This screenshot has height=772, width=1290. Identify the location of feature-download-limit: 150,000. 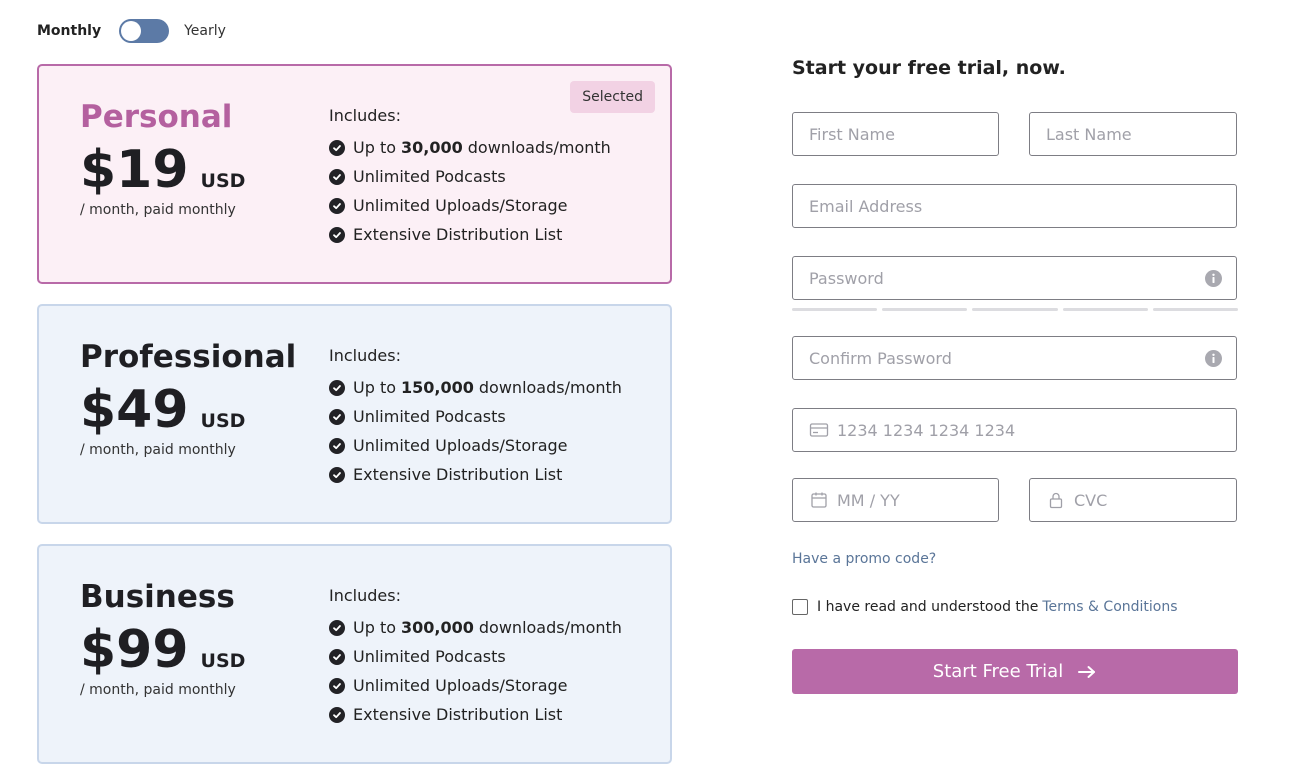
(437, 387).